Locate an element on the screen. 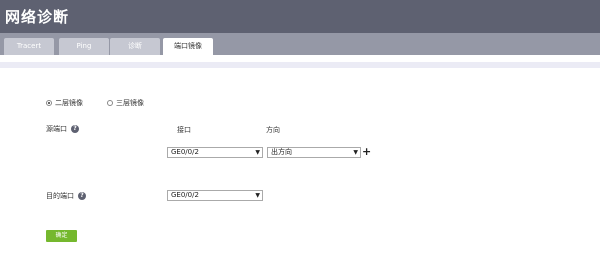 This screenshot has width=600, height=257. source-port-label-group: 源端口 ? is located at coordinates (62, 129).